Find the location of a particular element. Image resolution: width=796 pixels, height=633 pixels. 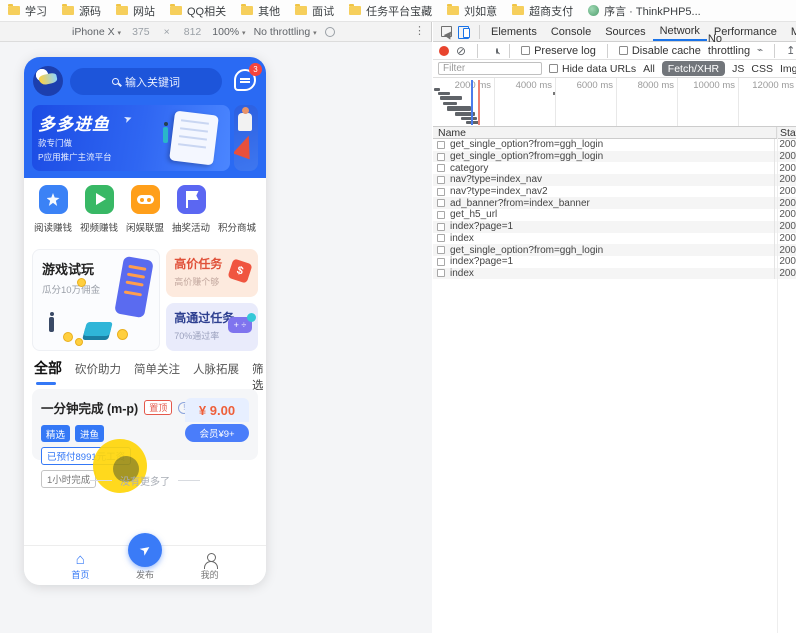

device-toolbar-menu-icon: ⋮ is located at coordinates (419, 30).